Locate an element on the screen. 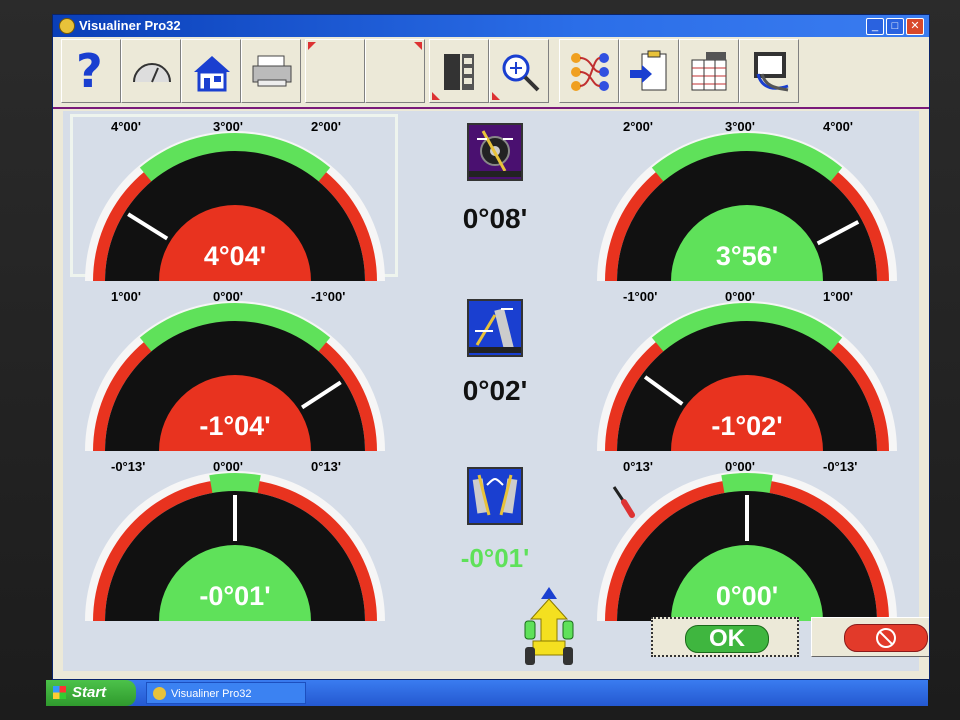  car-direction-icon is located at coordinates (549, 626).